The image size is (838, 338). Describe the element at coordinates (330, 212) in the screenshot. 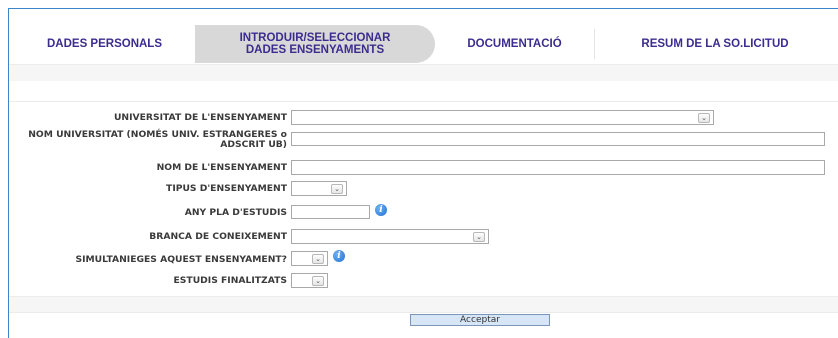

I see `any-pla-input` at that location.